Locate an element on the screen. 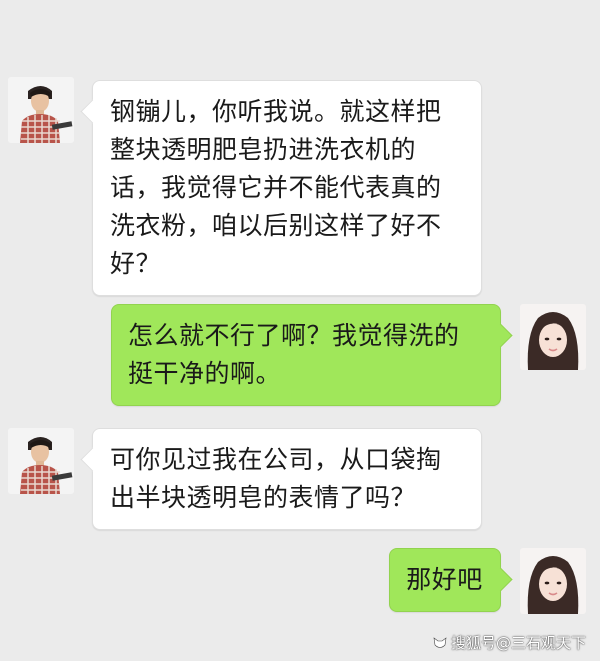 The image size is (600, 661). watermark-text: 搜狐号@三石观天下 is located at coordinates (518, 643).